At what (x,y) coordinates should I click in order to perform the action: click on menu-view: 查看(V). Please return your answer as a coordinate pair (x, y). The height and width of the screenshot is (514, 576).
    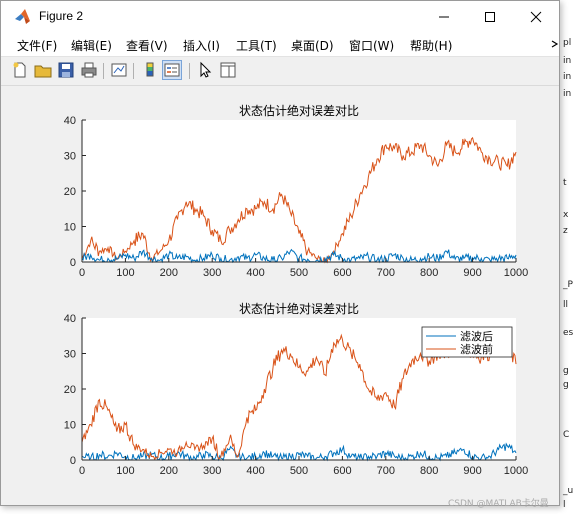
    Looking at the image, I should click on (147, 45).